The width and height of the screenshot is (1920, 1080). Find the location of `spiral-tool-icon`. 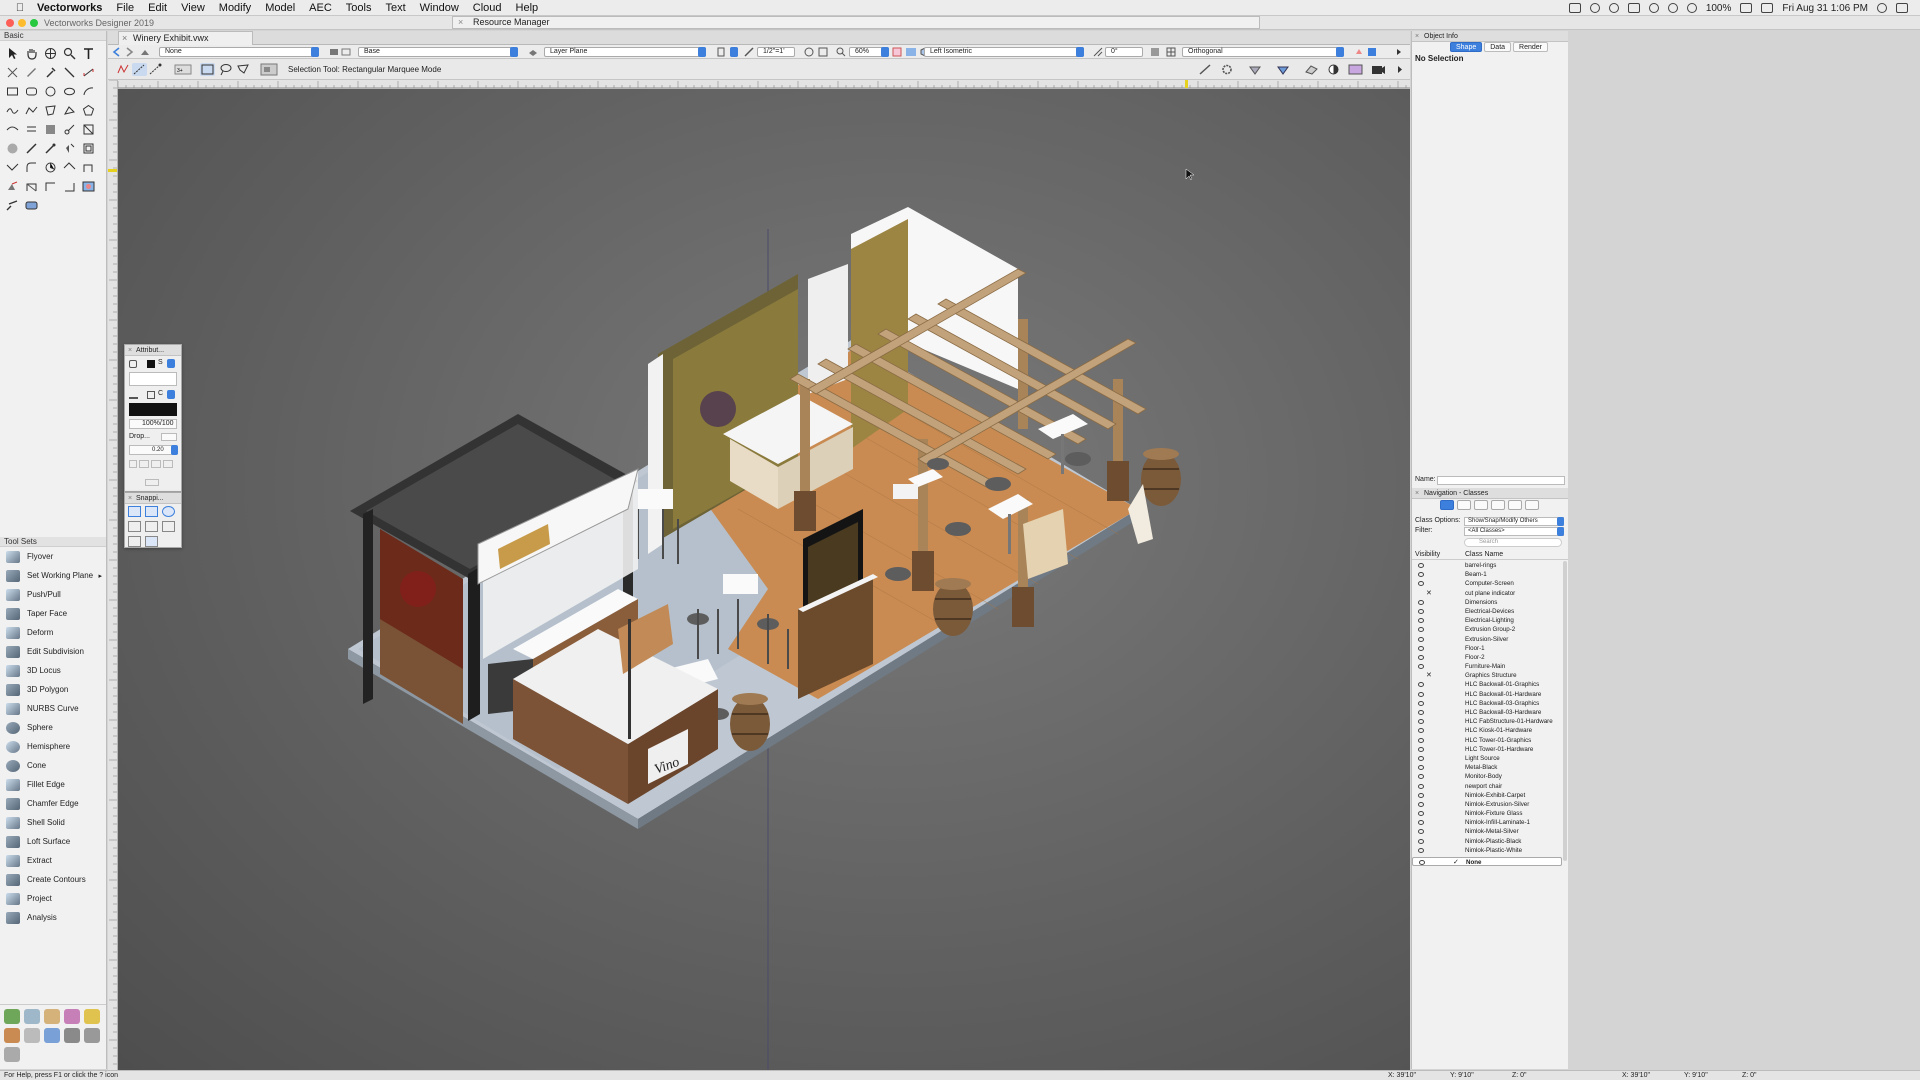

spiral-tool-icon is located at coordinates (12, 129).